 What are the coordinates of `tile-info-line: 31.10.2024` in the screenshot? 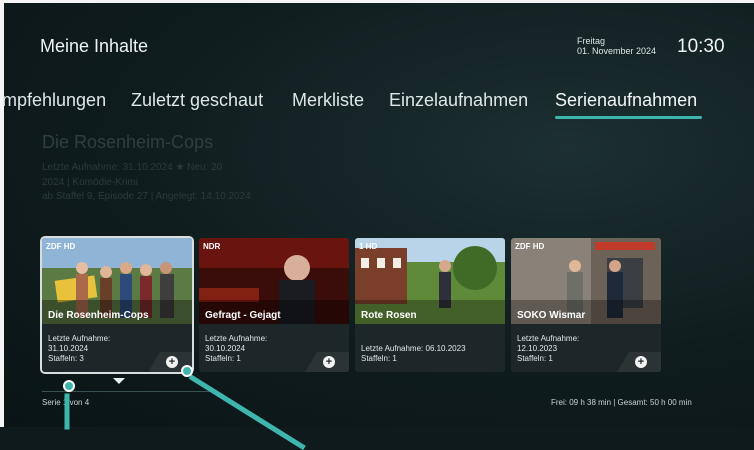 It's located at (68, 348).